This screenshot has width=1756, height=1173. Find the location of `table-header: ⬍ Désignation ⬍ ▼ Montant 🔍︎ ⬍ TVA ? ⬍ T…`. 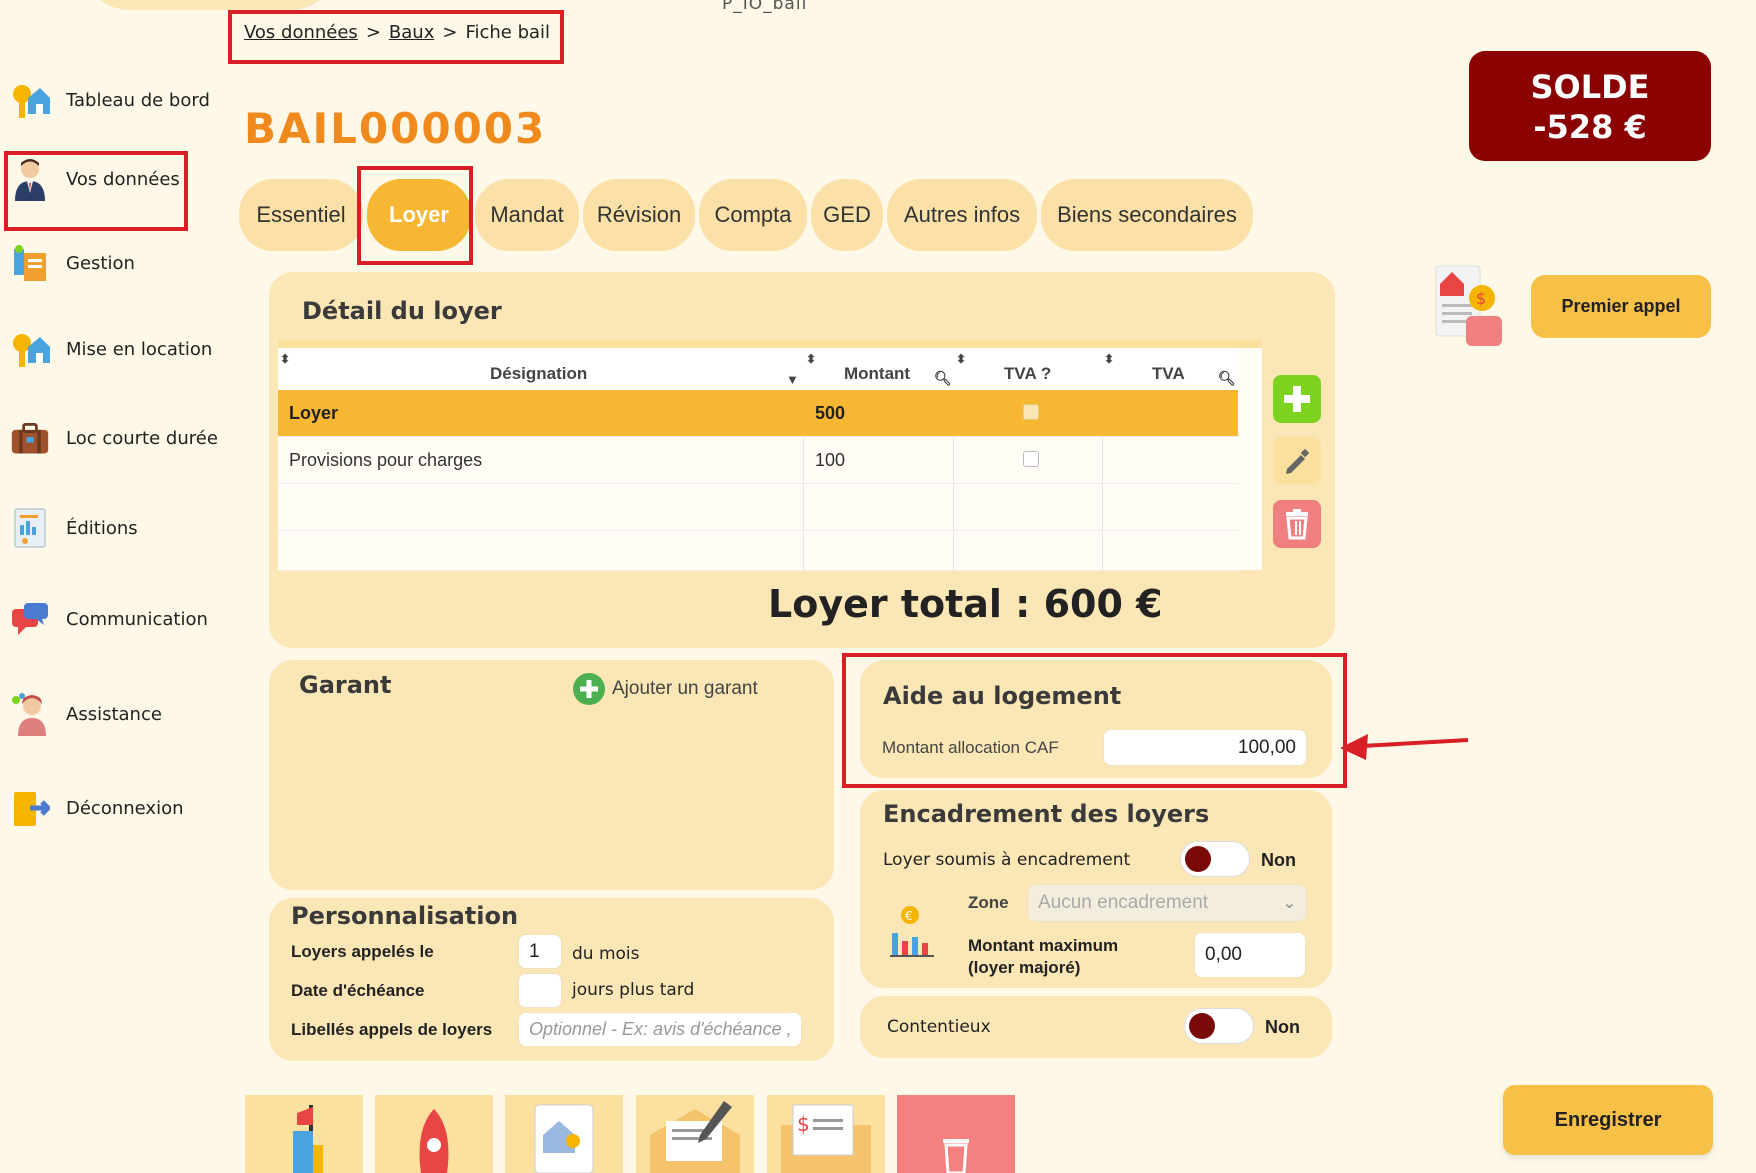

table-header: ⬍ Désignation ⬍ ▼ Montant 🔍︎ ⬍ TVA ? ⬍ T… is located at coordinates (770, 365).